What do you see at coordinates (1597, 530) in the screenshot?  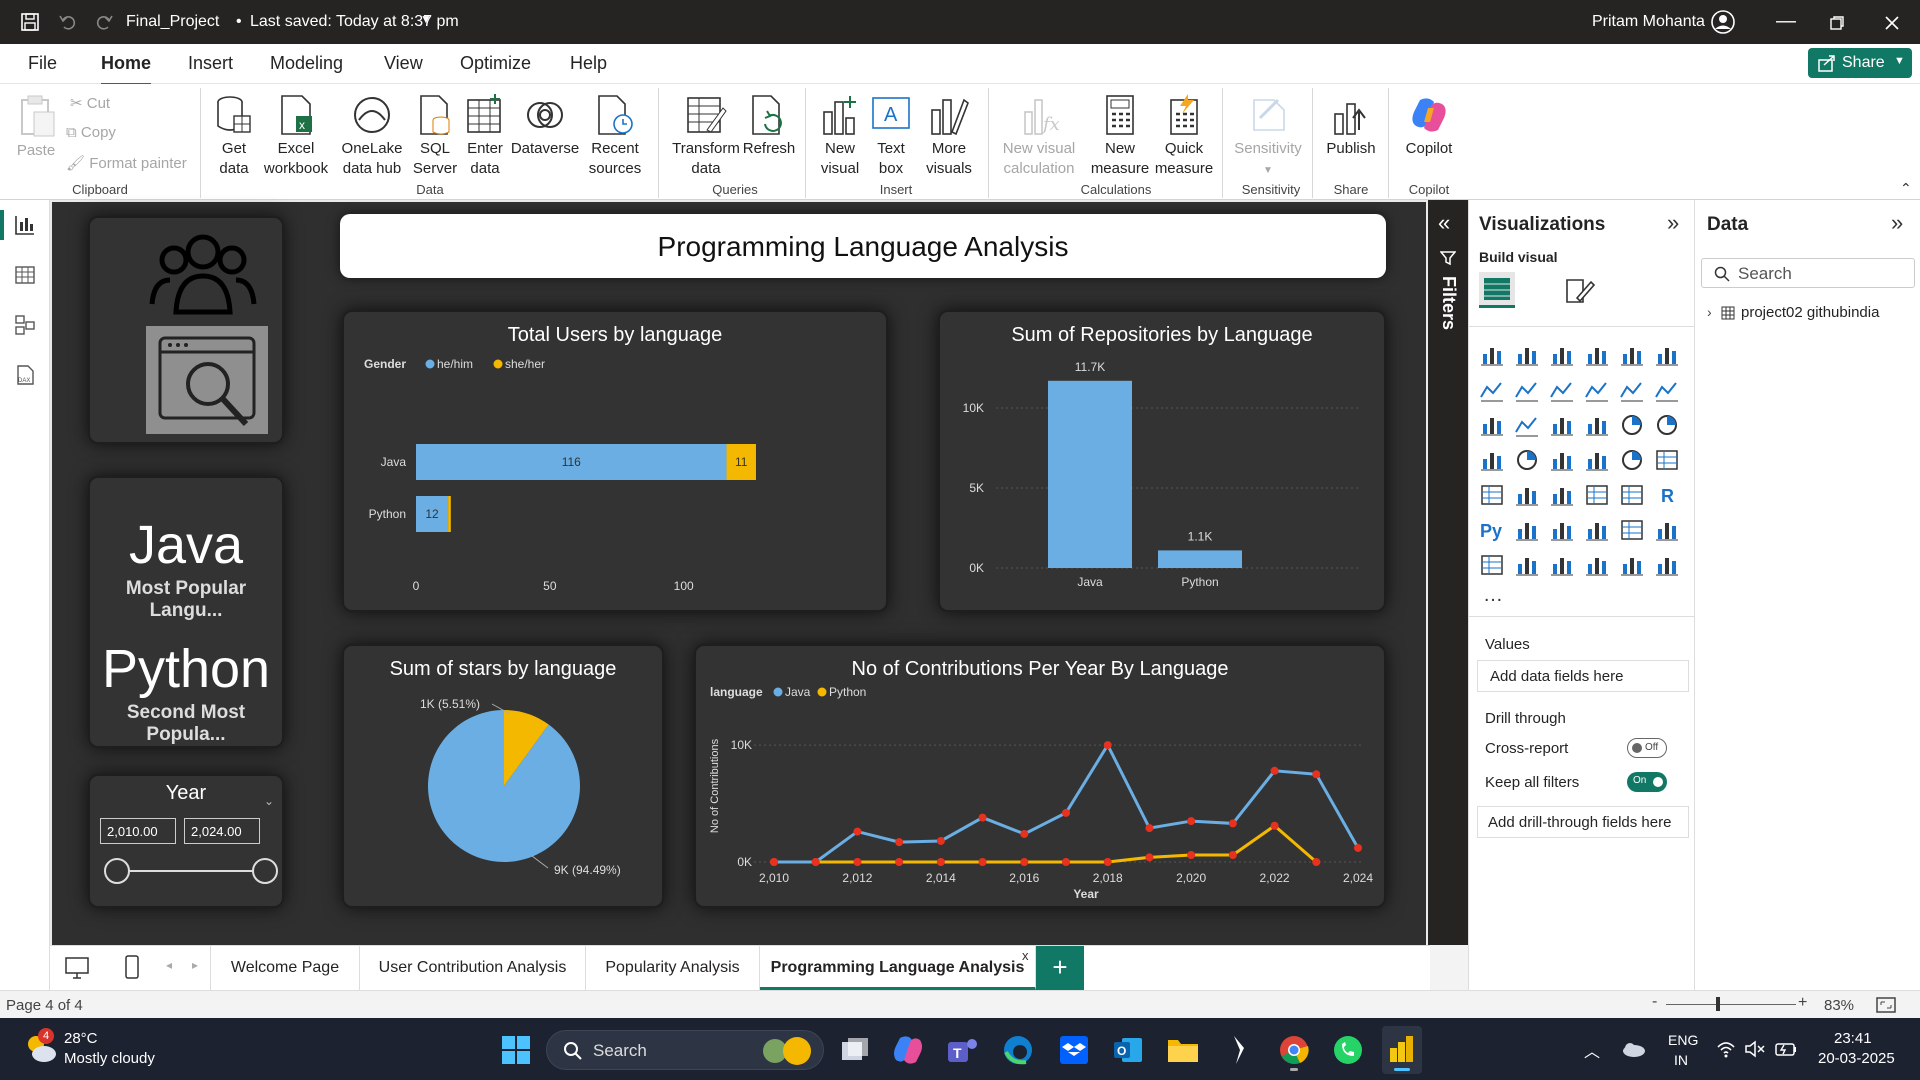 I see `qa-visual-icon` at bounding box center [1597, 530].